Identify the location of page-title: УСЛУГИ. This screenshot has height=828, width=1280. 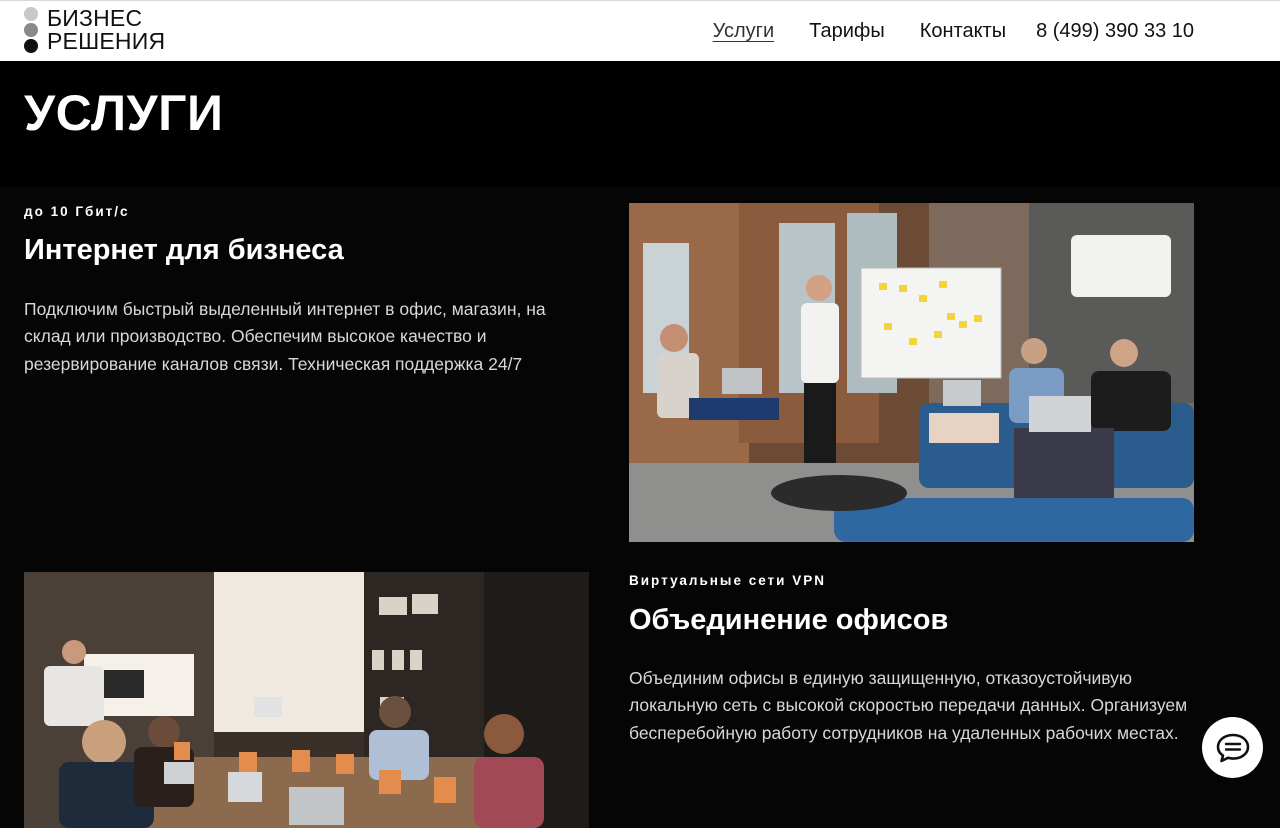
(124, 113).